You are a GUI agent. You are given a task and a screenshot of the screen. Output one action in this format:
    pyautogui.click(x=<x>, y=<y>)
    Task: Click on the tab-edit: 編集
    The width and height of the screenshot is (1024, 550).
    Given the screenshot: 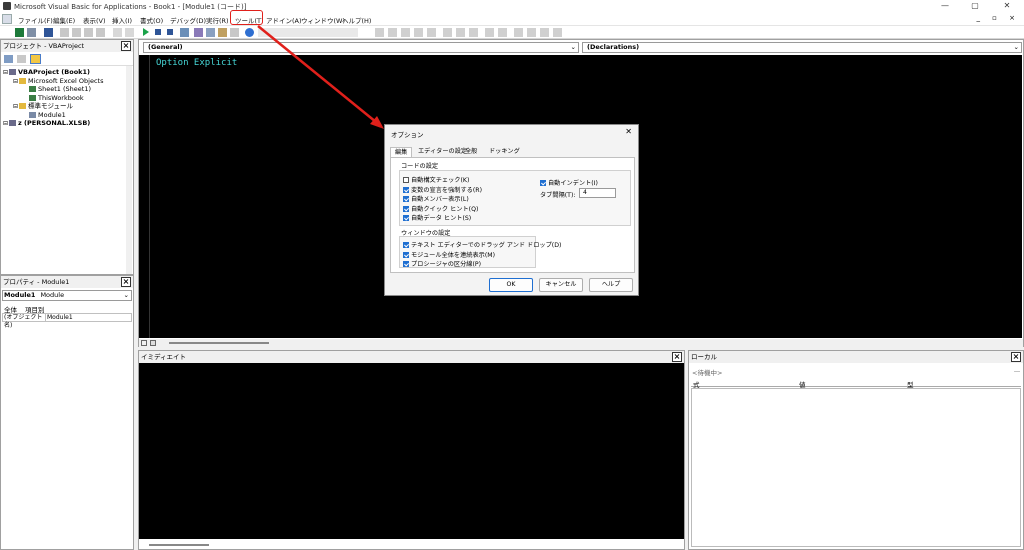 What is the action you would take?
    pyautogui.click(x=401, y=152)
    